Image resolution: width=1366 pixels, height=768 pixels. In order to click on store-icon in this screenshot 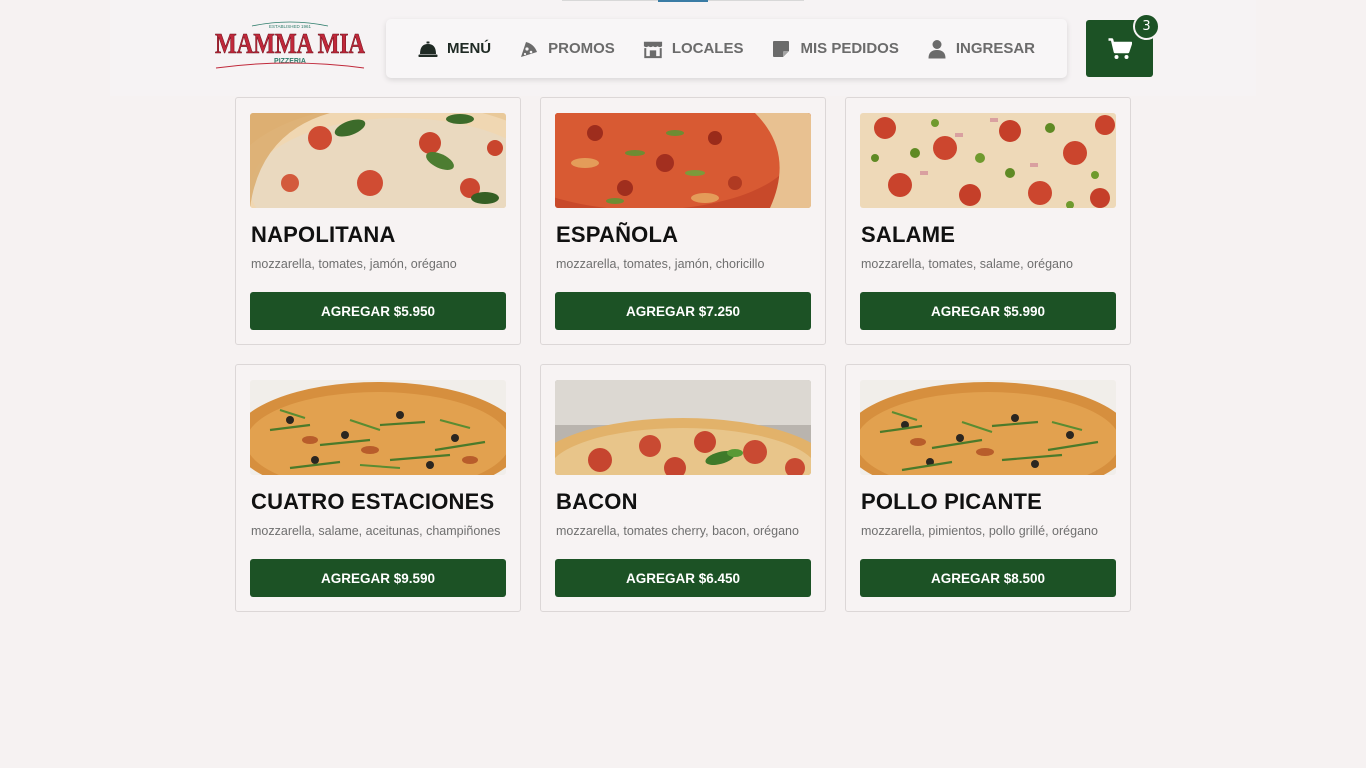, I will do `click(652, 49)`.